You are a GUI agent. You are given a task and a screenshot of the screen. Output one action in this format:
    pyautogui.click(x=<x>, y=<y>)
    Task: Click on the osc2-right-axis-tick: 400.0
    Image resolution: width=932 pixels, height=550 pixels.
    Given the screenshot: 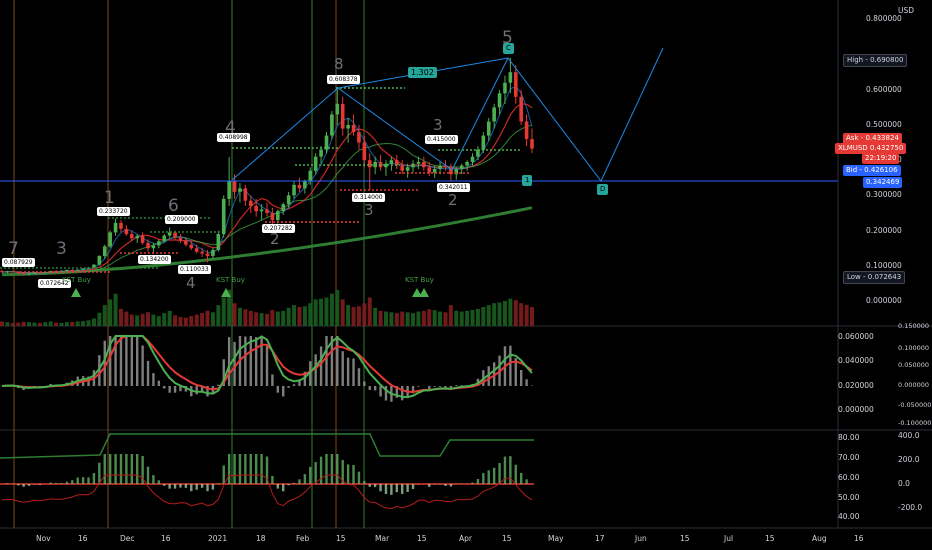 What is the action you would take?
    pyautogui.click(x=909, y=435)
    